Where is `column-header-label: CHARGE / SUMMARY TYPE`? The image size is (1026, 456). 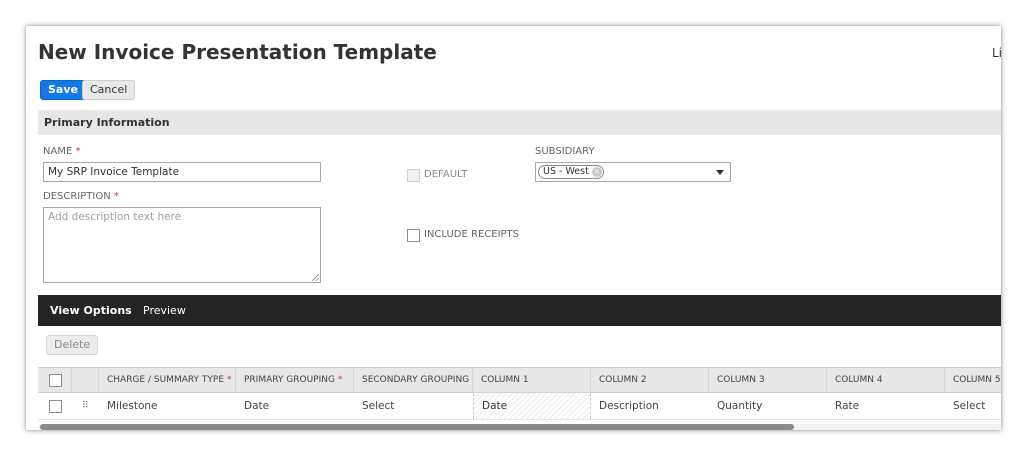
column-header-label: CHARGE / SUMMARY TYPE is located at coordinates (166, 380).